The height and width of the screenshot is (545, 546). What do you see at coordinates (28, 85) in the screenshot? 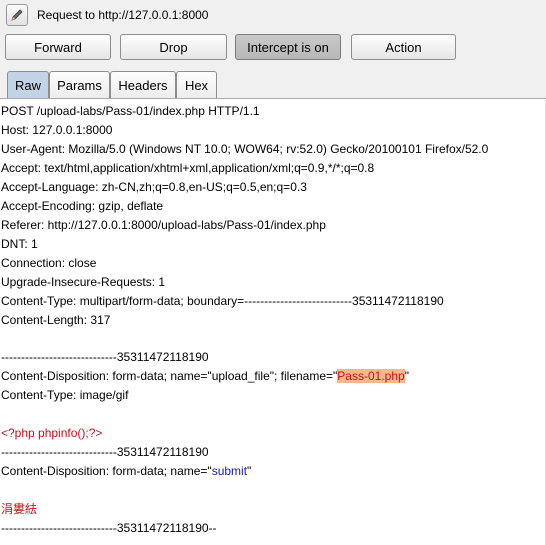
I see `tab-raw: Raw` at bounding box center [28, 85].